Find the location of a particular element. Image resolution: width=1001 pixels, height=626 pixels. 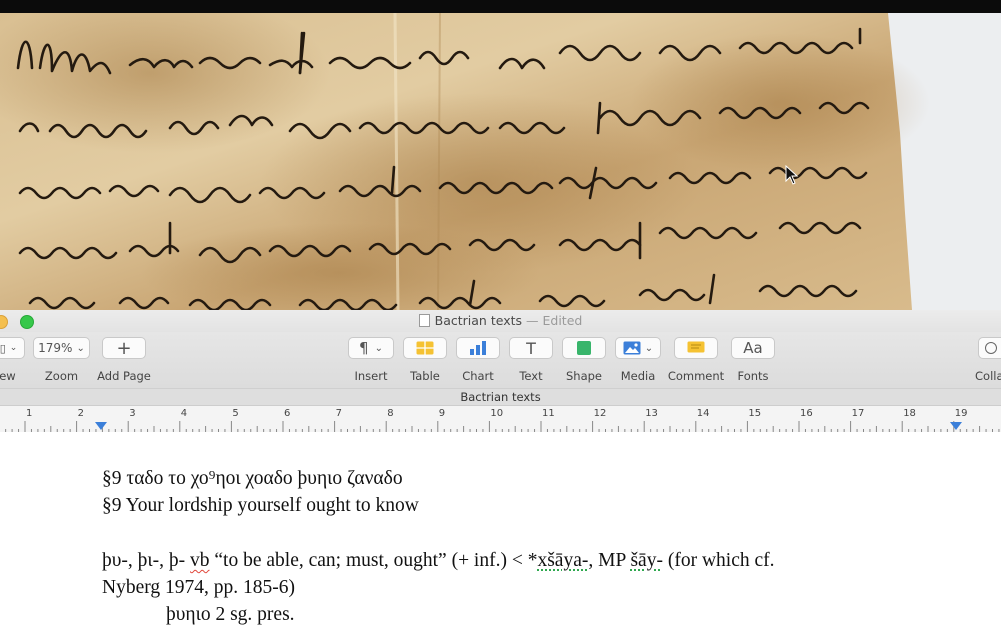

collaborate-button is located at coordinates (989, 348).